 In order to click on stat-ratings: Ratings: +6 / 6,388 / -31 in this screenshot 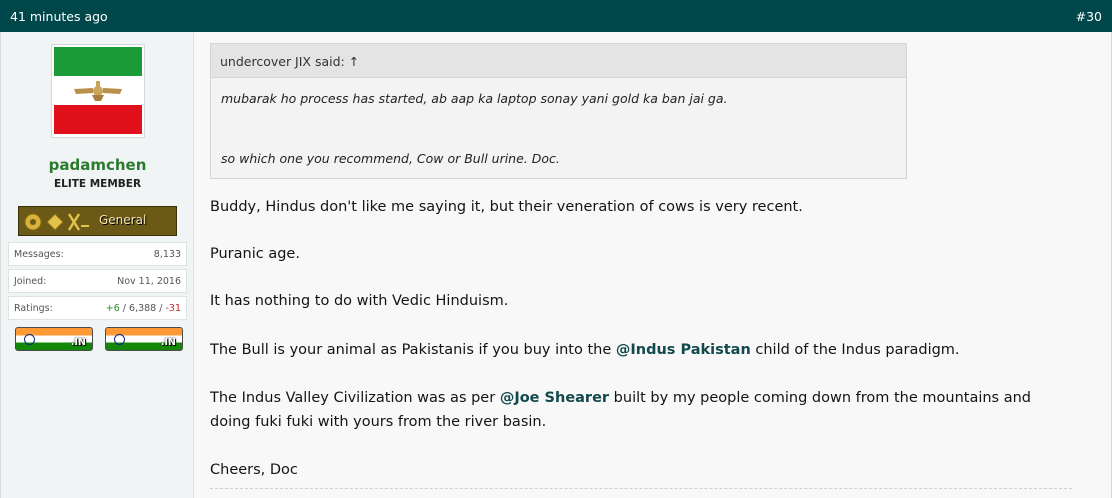, I will do `click(97, 308)`.